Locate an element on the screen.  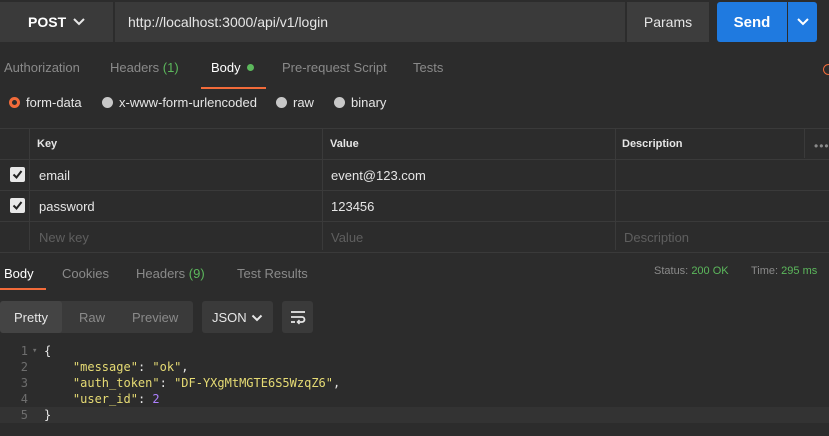
line-number: 1 is located at coordinates (24, 351).